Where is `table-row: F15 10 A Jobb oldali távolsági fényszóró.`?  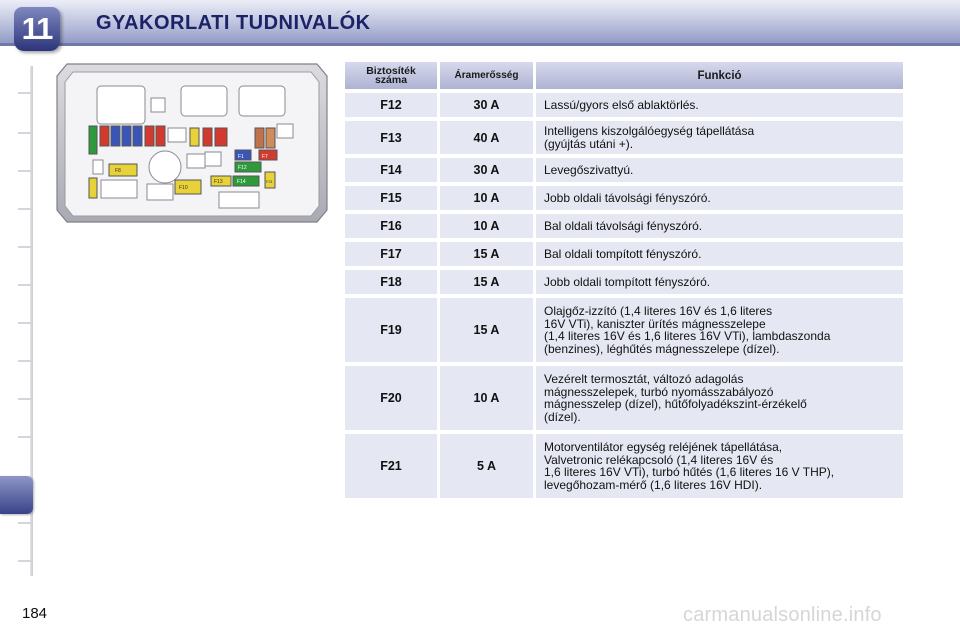
table-row: F15 10 A Jobb oldali távolsági fényszóró. is located at coordinates (625, 198).